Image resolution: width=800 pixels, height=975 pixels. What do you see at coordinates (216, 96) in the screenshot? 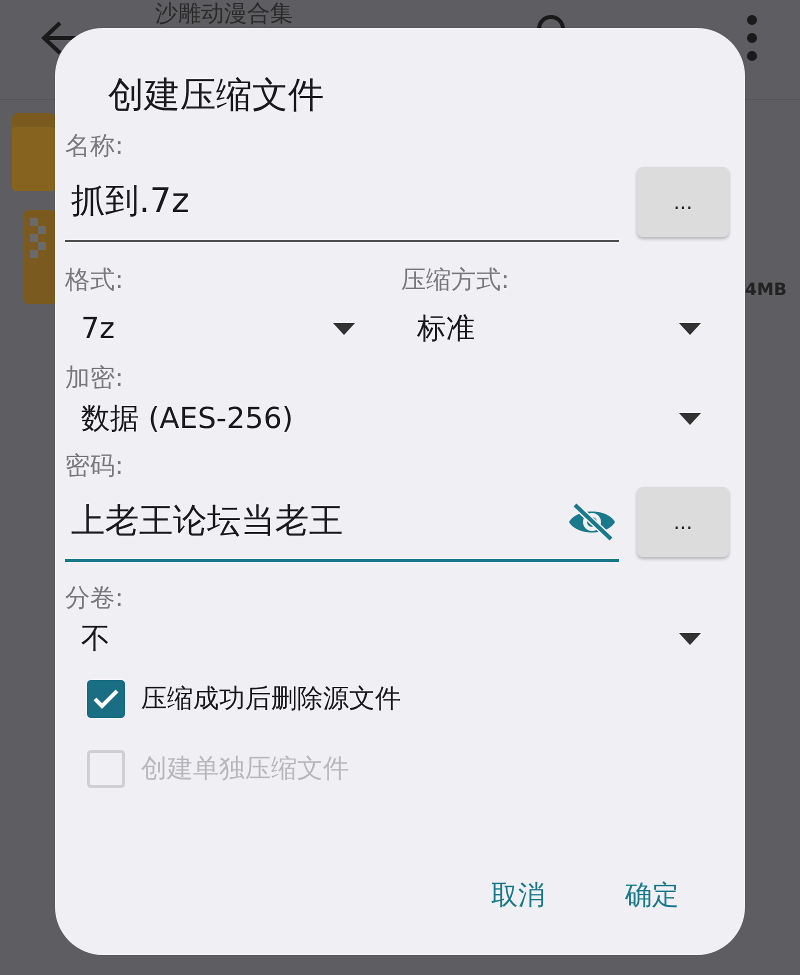
I see `dialog-title: 创建压缩文件` at bounding box center [216, 96].